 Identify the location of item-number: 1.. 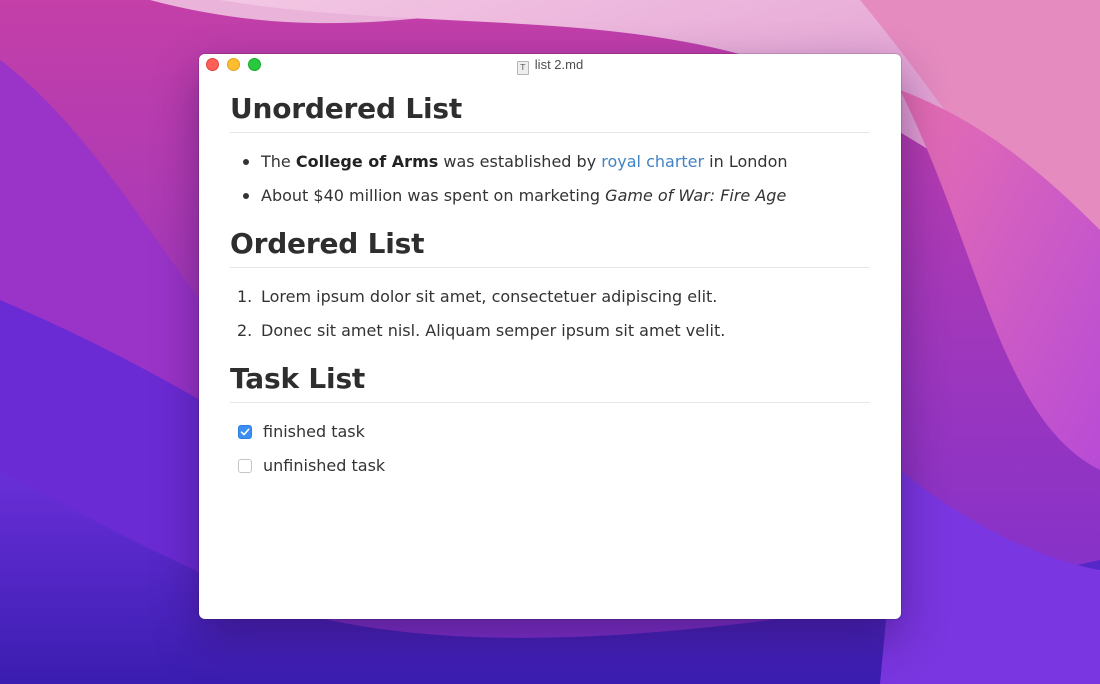
(245, 296).